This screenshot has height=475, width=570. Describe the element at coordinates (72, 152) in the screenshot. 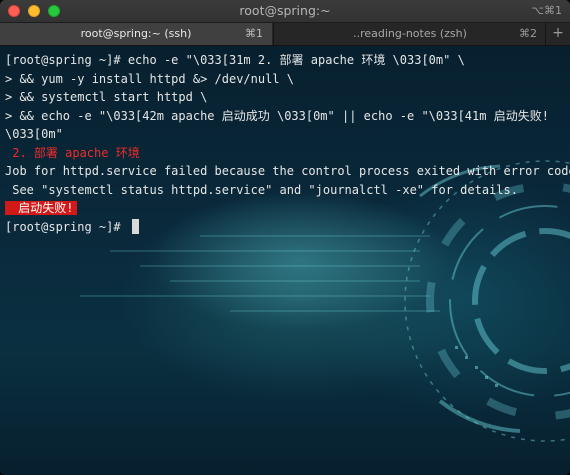

I see `step-heading: 2. 部署 apache 环境` at that location.